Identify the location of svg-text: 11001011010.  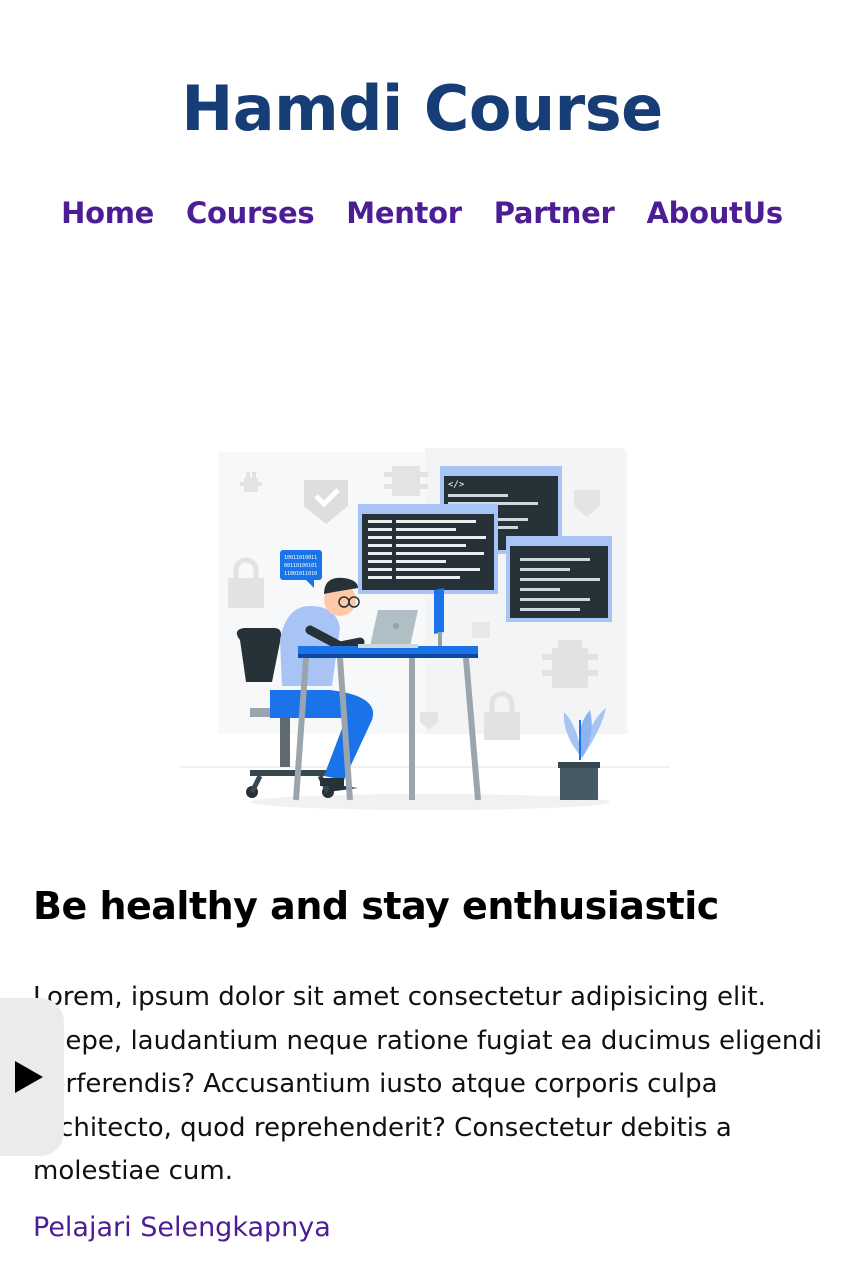
(300, 574).